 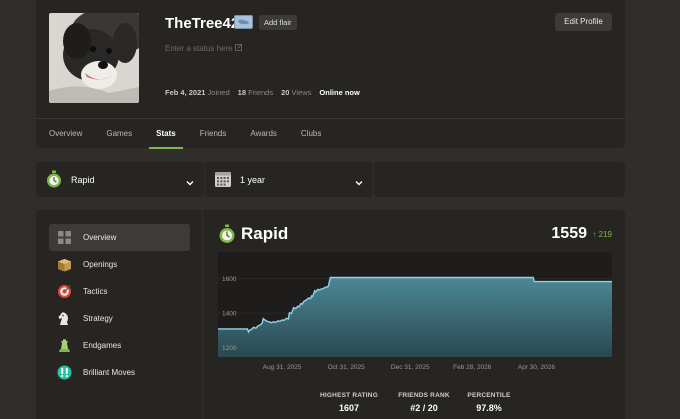 What do you see at coordinates (243, 22) in the screenshot?
I see `country-flag-icon` at bounding box center [243, 22].